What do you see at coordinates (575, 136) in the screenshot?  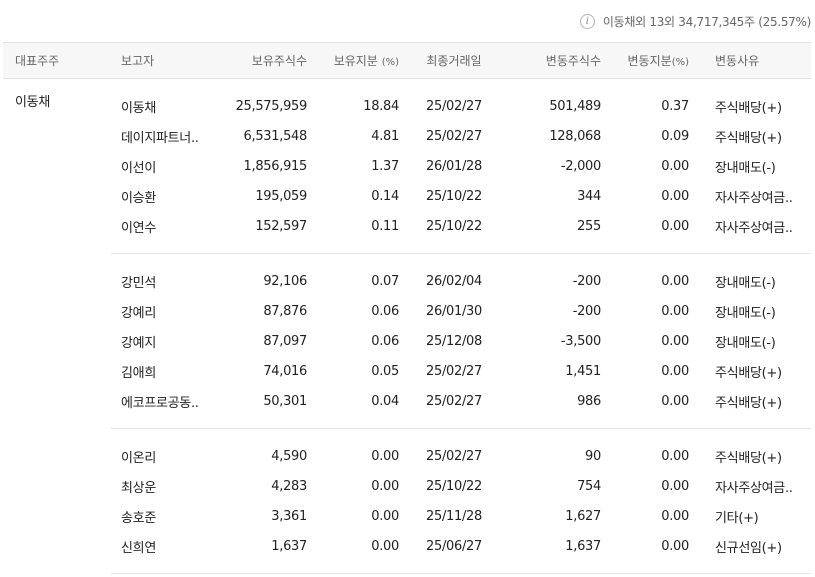 I see `change-shares-cell: 128,068` at bounding box center [575, 136].